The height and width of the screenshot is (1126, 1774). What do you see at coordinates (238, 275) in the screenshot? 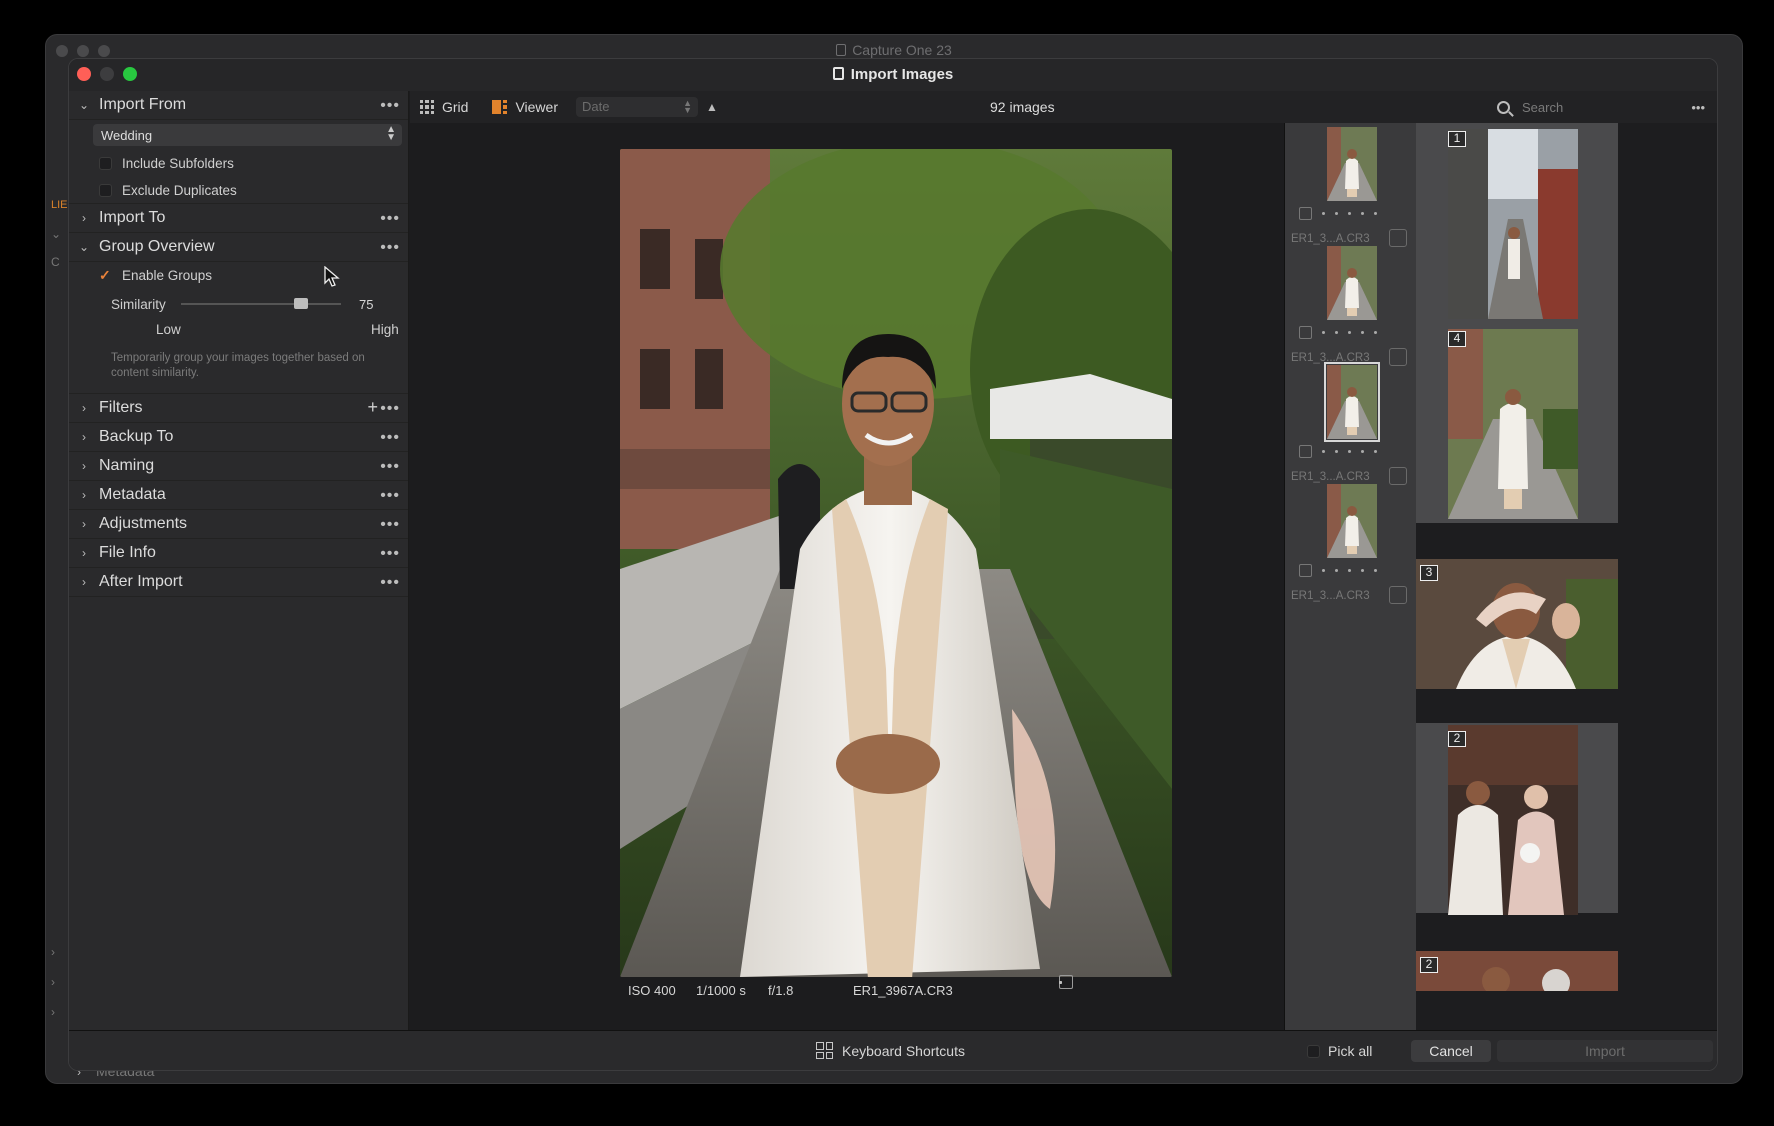
I see `enable-groups-checkbox: ✓ Enable Groups` at bounding box center [238, 275].